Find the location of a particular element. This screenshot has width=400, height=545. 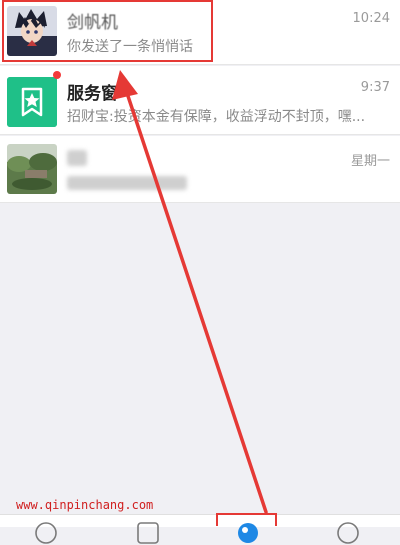

annotation-highlight-box is located at coordinates (107, 31).